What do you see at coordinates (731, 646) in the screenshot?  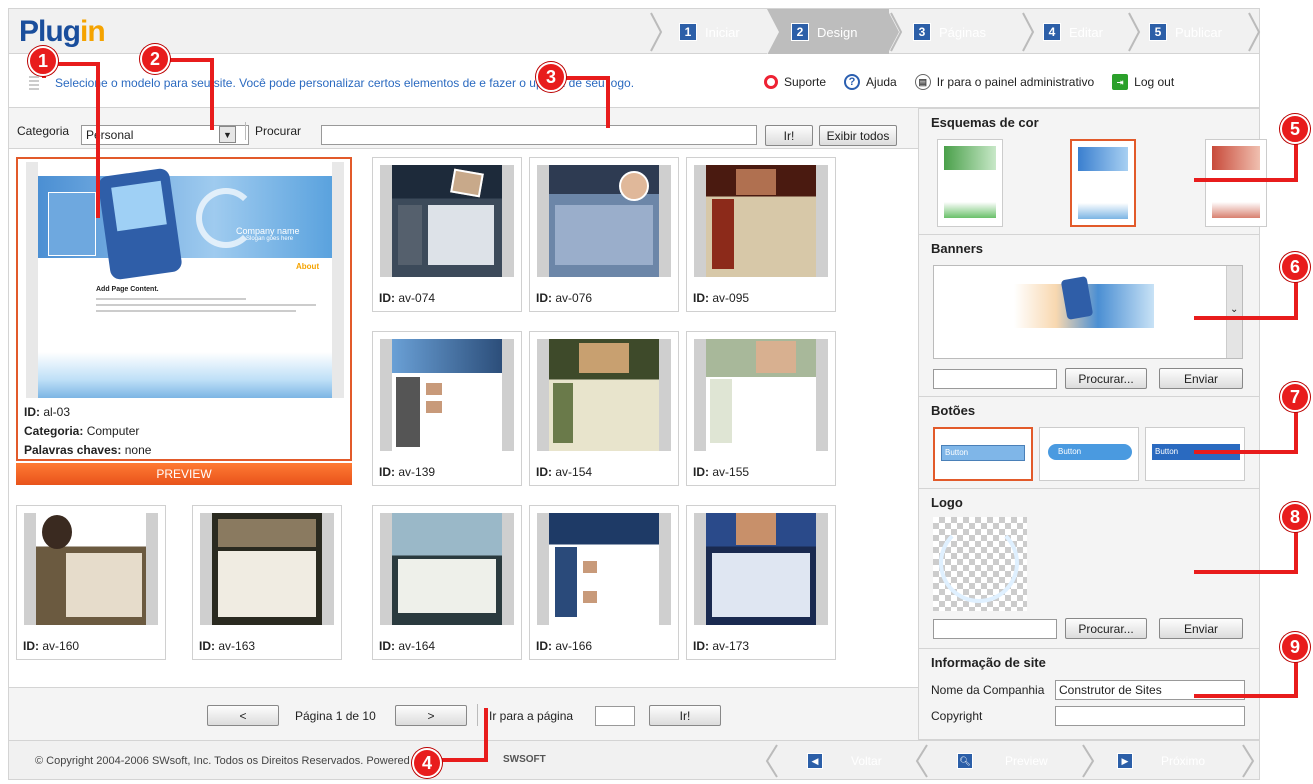 I see `template-id: av-173` at bounding box center [731, 646].